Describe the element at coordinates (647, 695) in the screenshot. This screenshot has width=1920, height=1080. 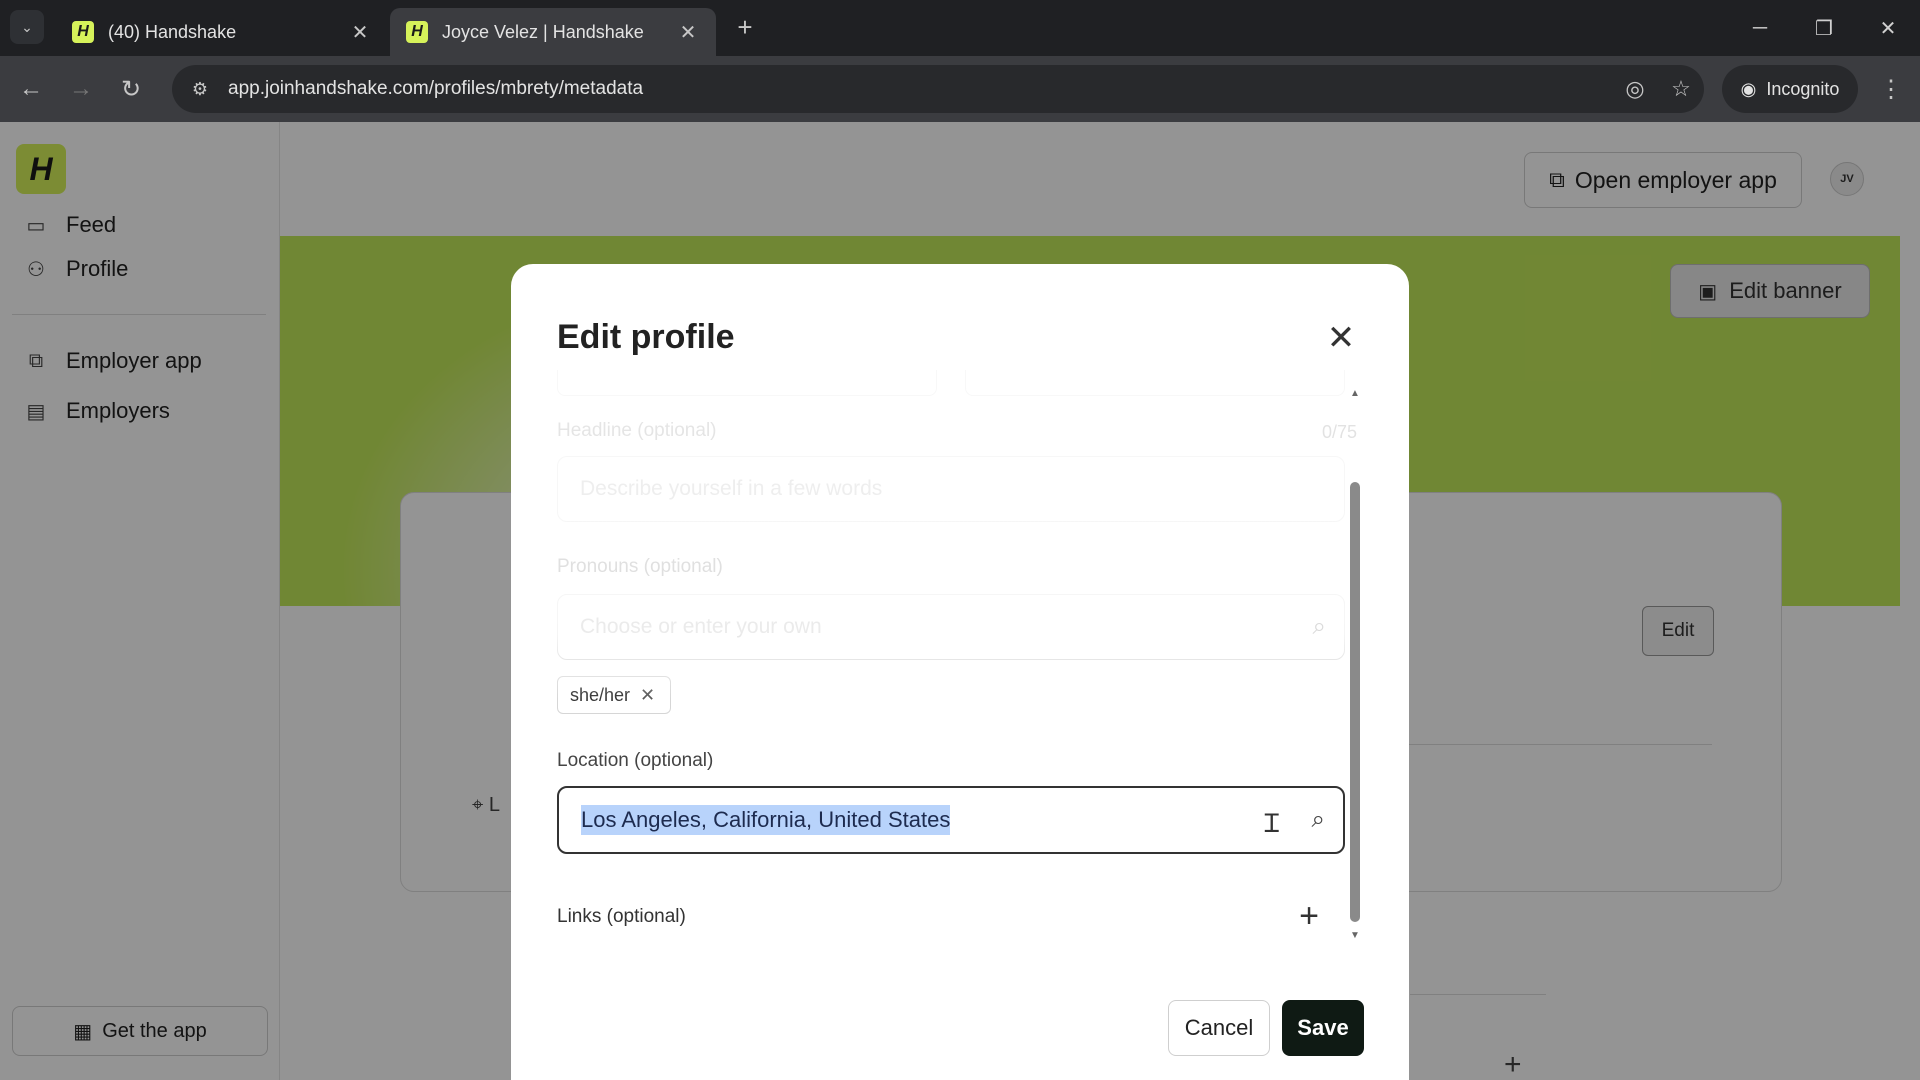
I see `chip-remove-icon: ✕` at that location.